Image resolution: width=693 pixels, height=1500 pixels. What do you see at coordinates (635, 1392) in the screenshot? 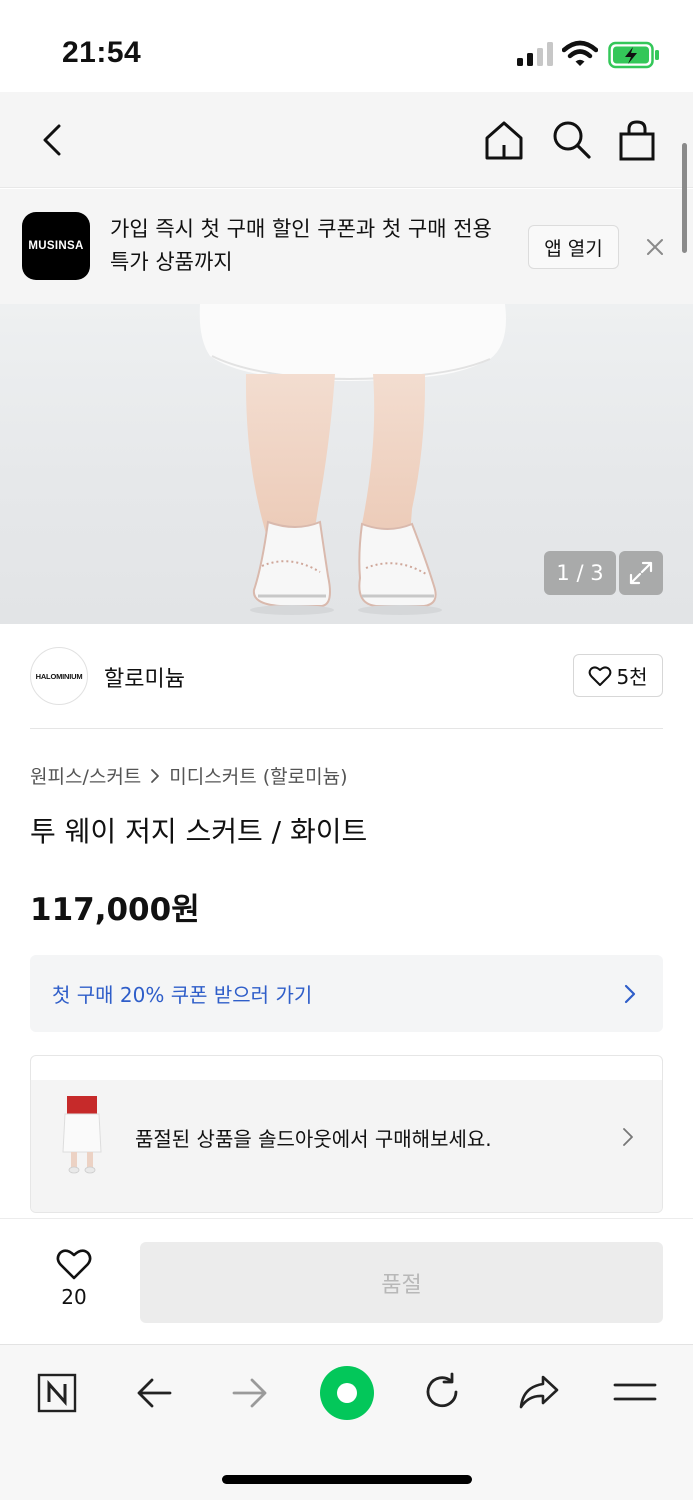
I see `menu-icon` at bounding box center [635, 1392].